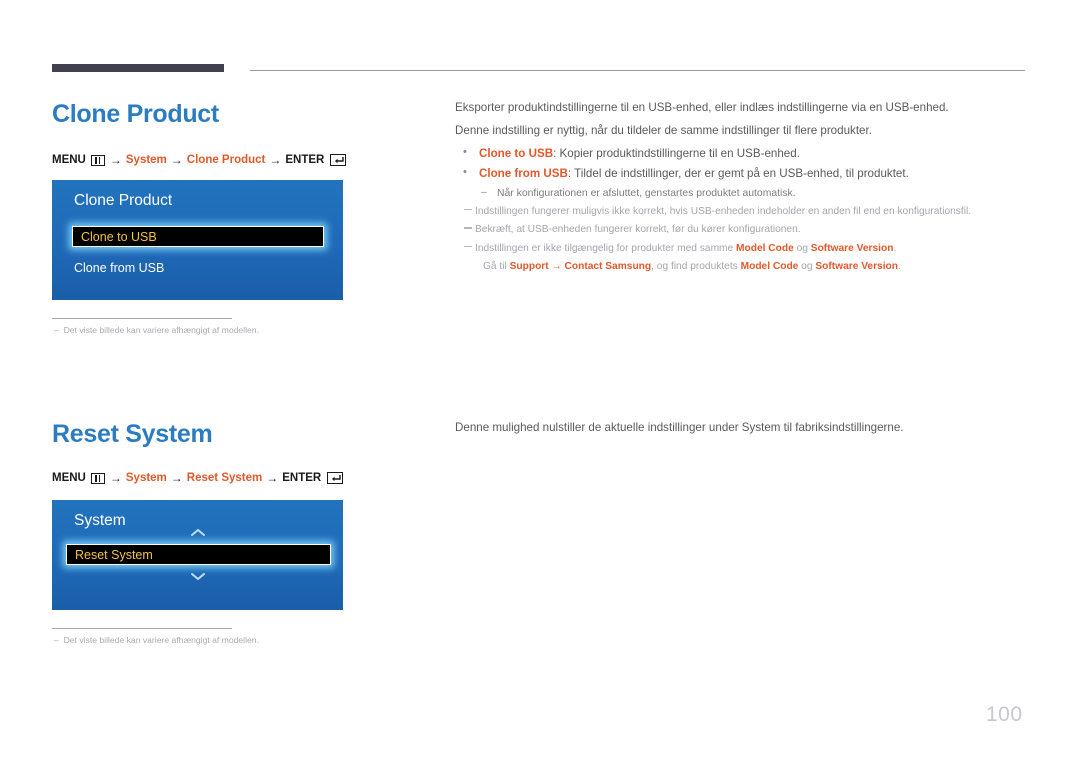 The width and height of the screenshot is (1080, 763). Describe the element at coordinates (132, 434) in the screenshot. I see `page-title-reset-system: Reset System` at that location.